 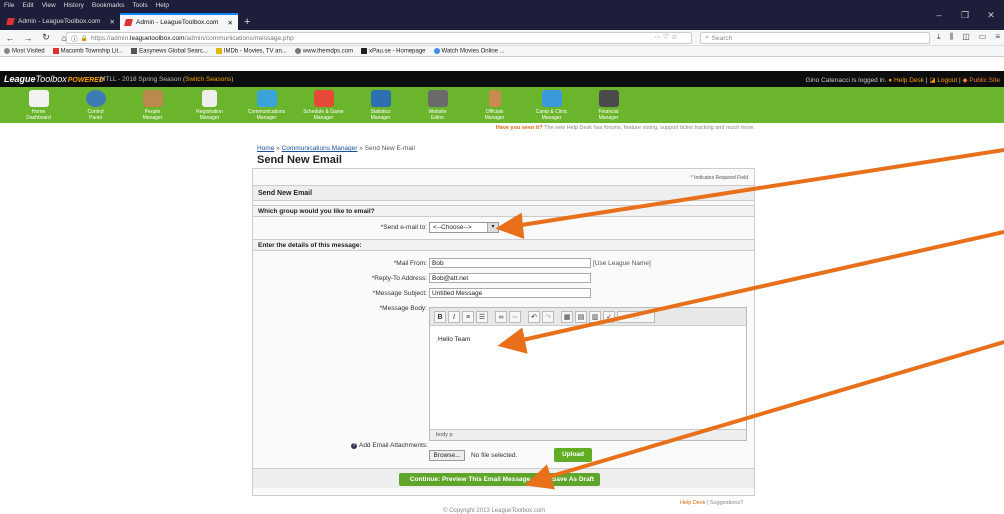 I want to click on menu-tools: Tools, so click(x=139, y=5).